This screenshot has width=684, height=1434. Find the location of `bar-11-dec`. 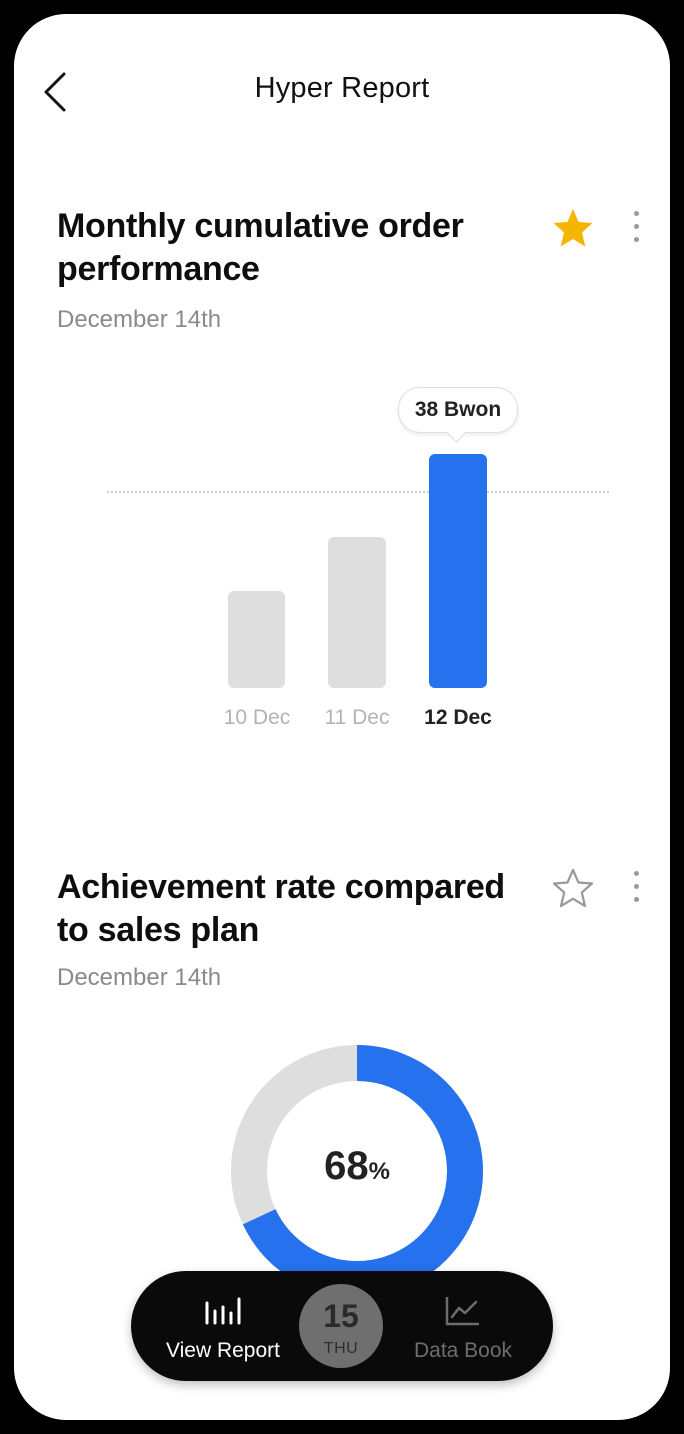

bar-11-dec is located at coordinates (357, 612).